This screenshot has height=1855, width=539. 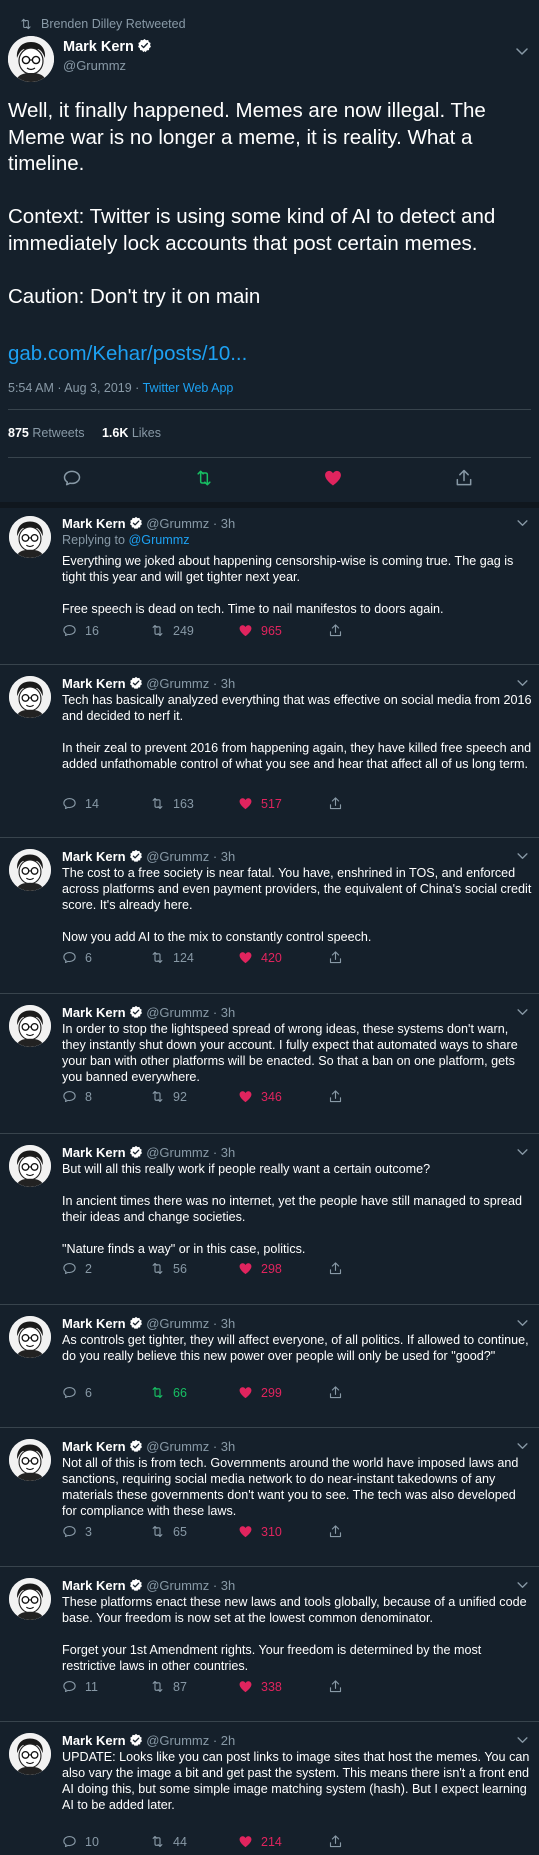 What do you see at coordinates (190, 1740) in the screenshot?
I see `author-handle: @Grummz · 2h` at bounding box center [190, 1740].